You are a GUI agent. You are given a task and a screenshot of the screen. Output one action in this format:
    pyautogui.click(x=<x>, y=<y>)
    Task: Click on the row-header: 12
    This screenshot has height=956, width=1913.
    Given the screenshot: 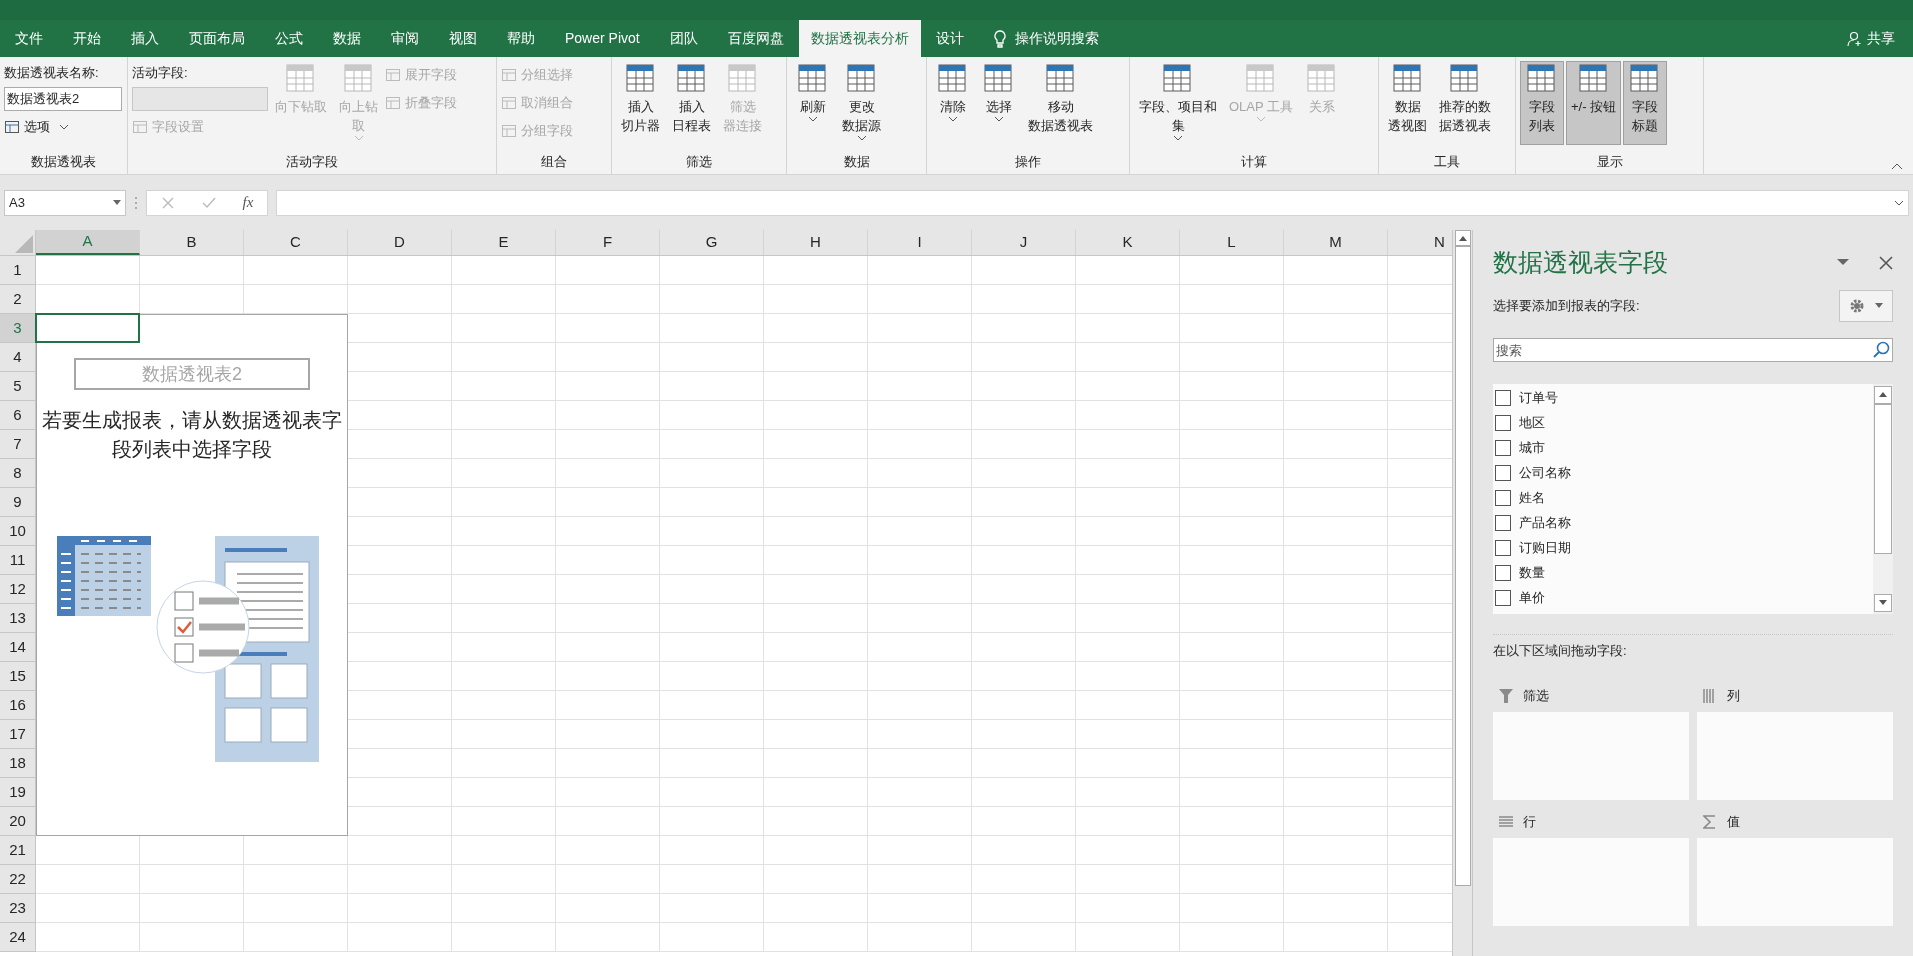 What is the action you would take?
    pyautogui.click(x=18, y=589)
    